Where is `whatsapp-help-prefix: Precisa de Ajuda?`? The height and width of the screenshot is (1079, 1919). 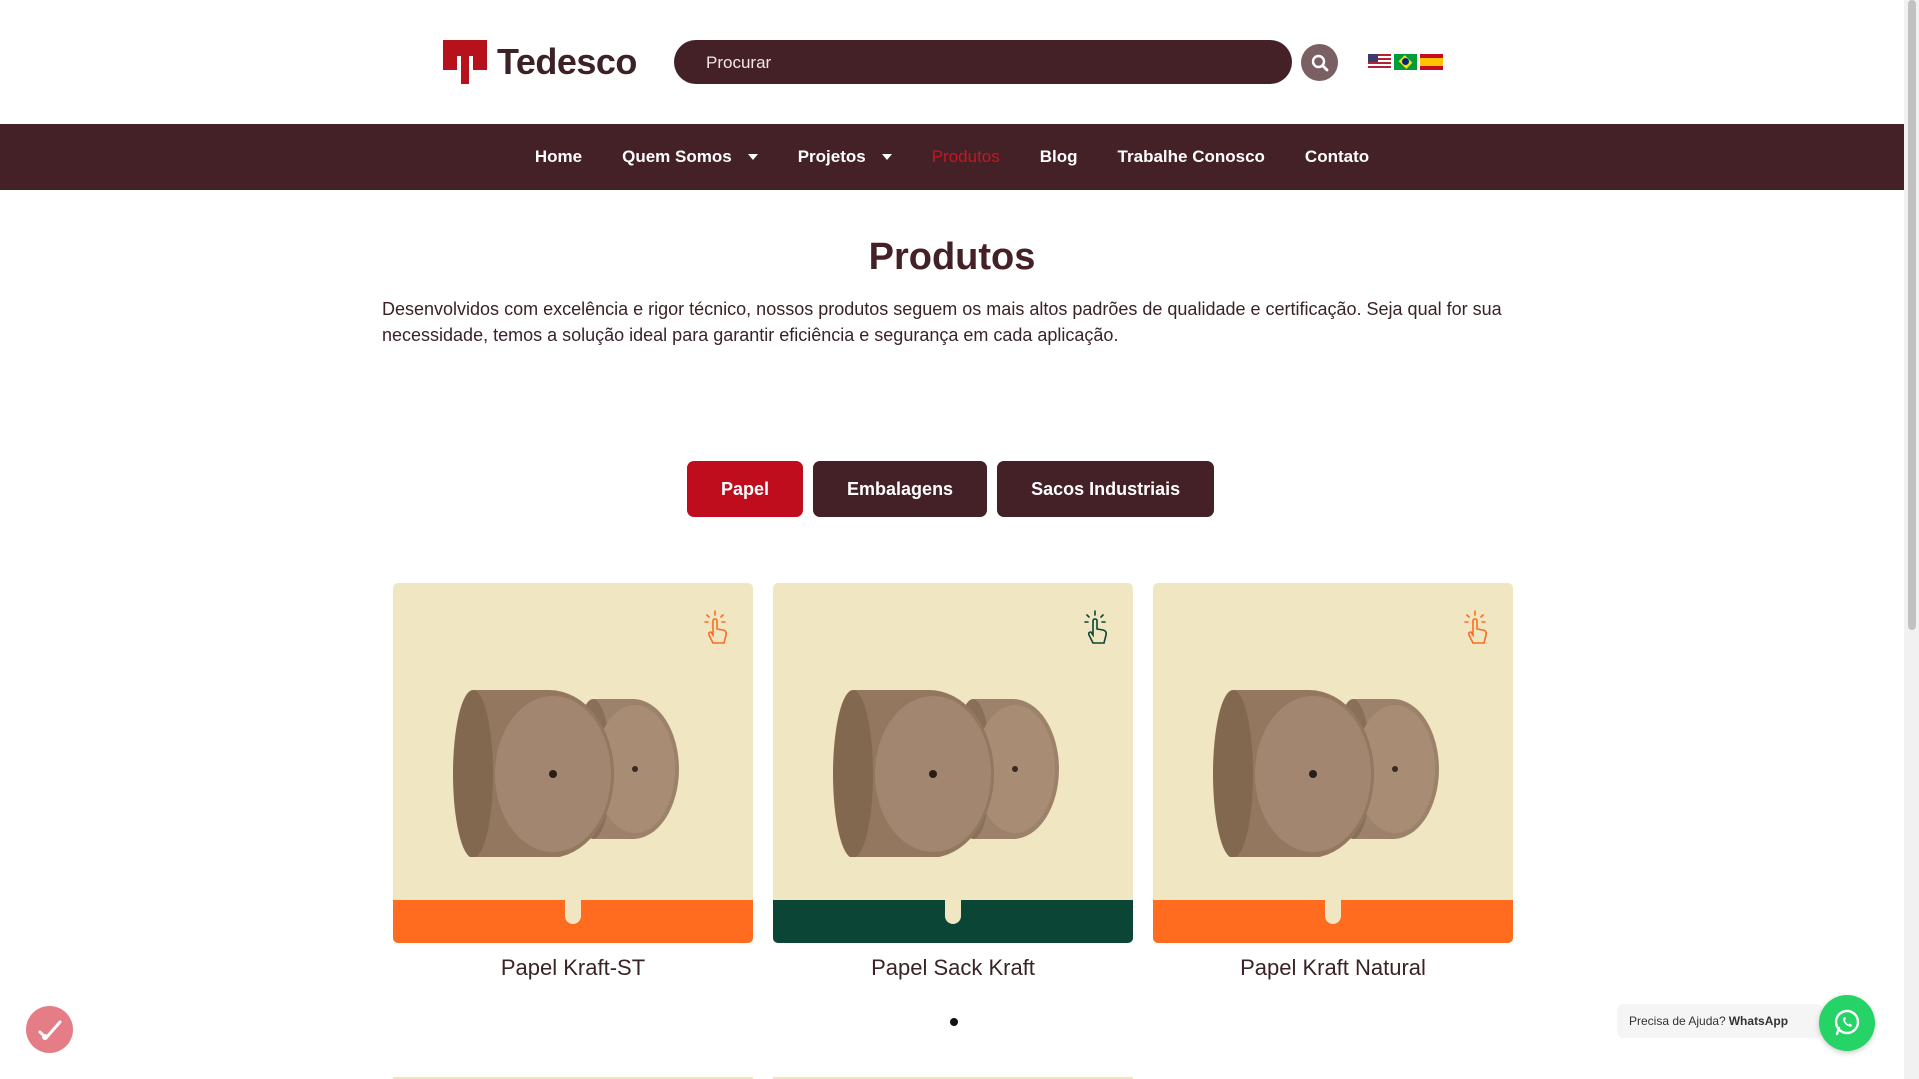 whatsapp-help-prefix: Precisa de Ajuda? is located at coordinates (1677, 1021).